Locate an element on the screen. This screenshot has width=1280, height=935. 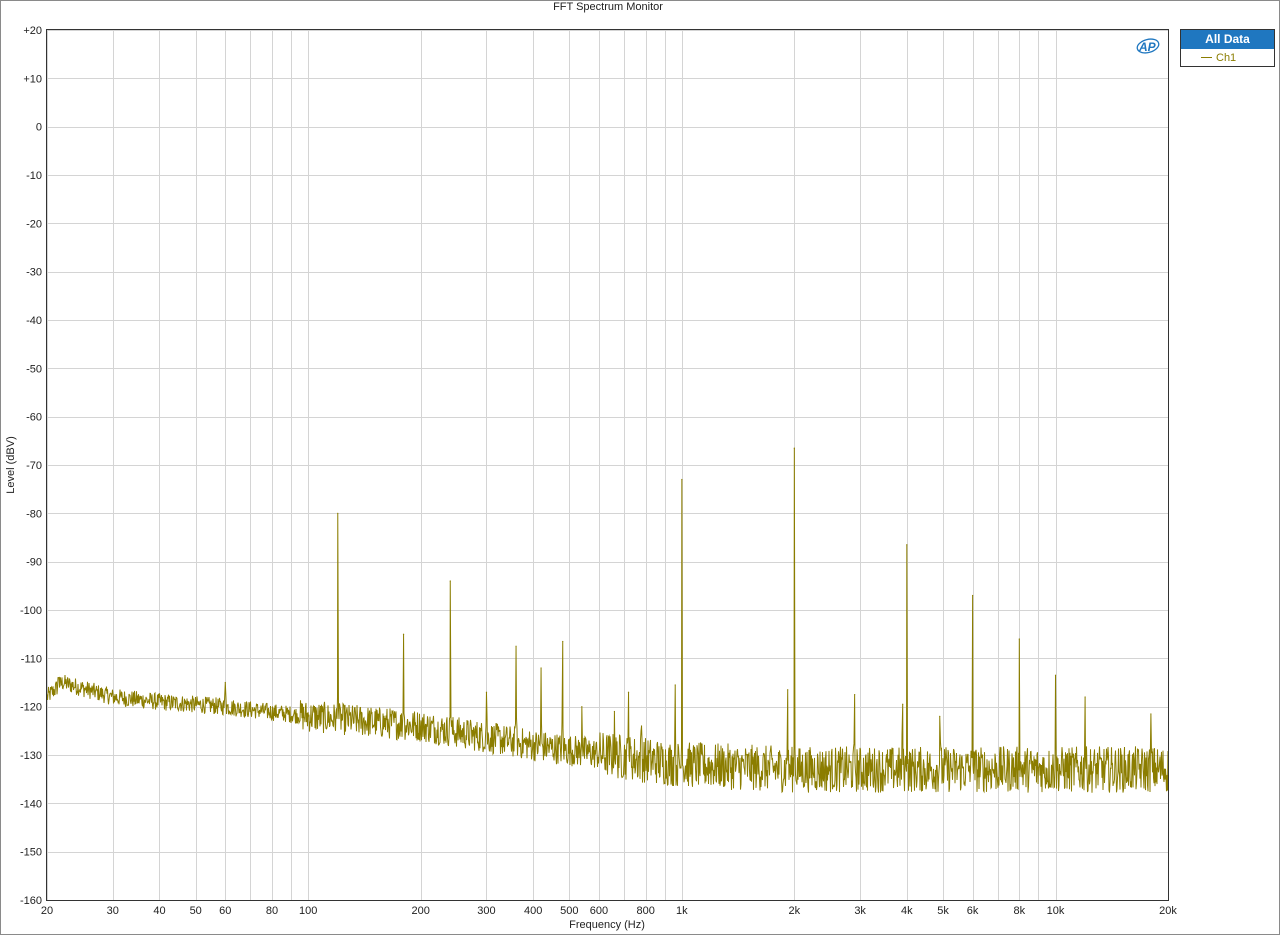
x-tick-label: 80 is located at coordinates (272, 911).